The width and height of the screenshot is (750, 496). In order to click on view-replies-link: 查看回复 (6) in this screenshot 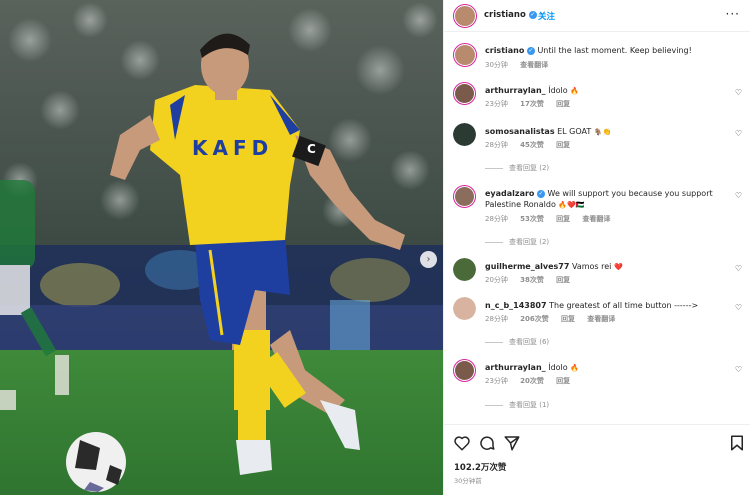, I will do `click(517, 342)`.